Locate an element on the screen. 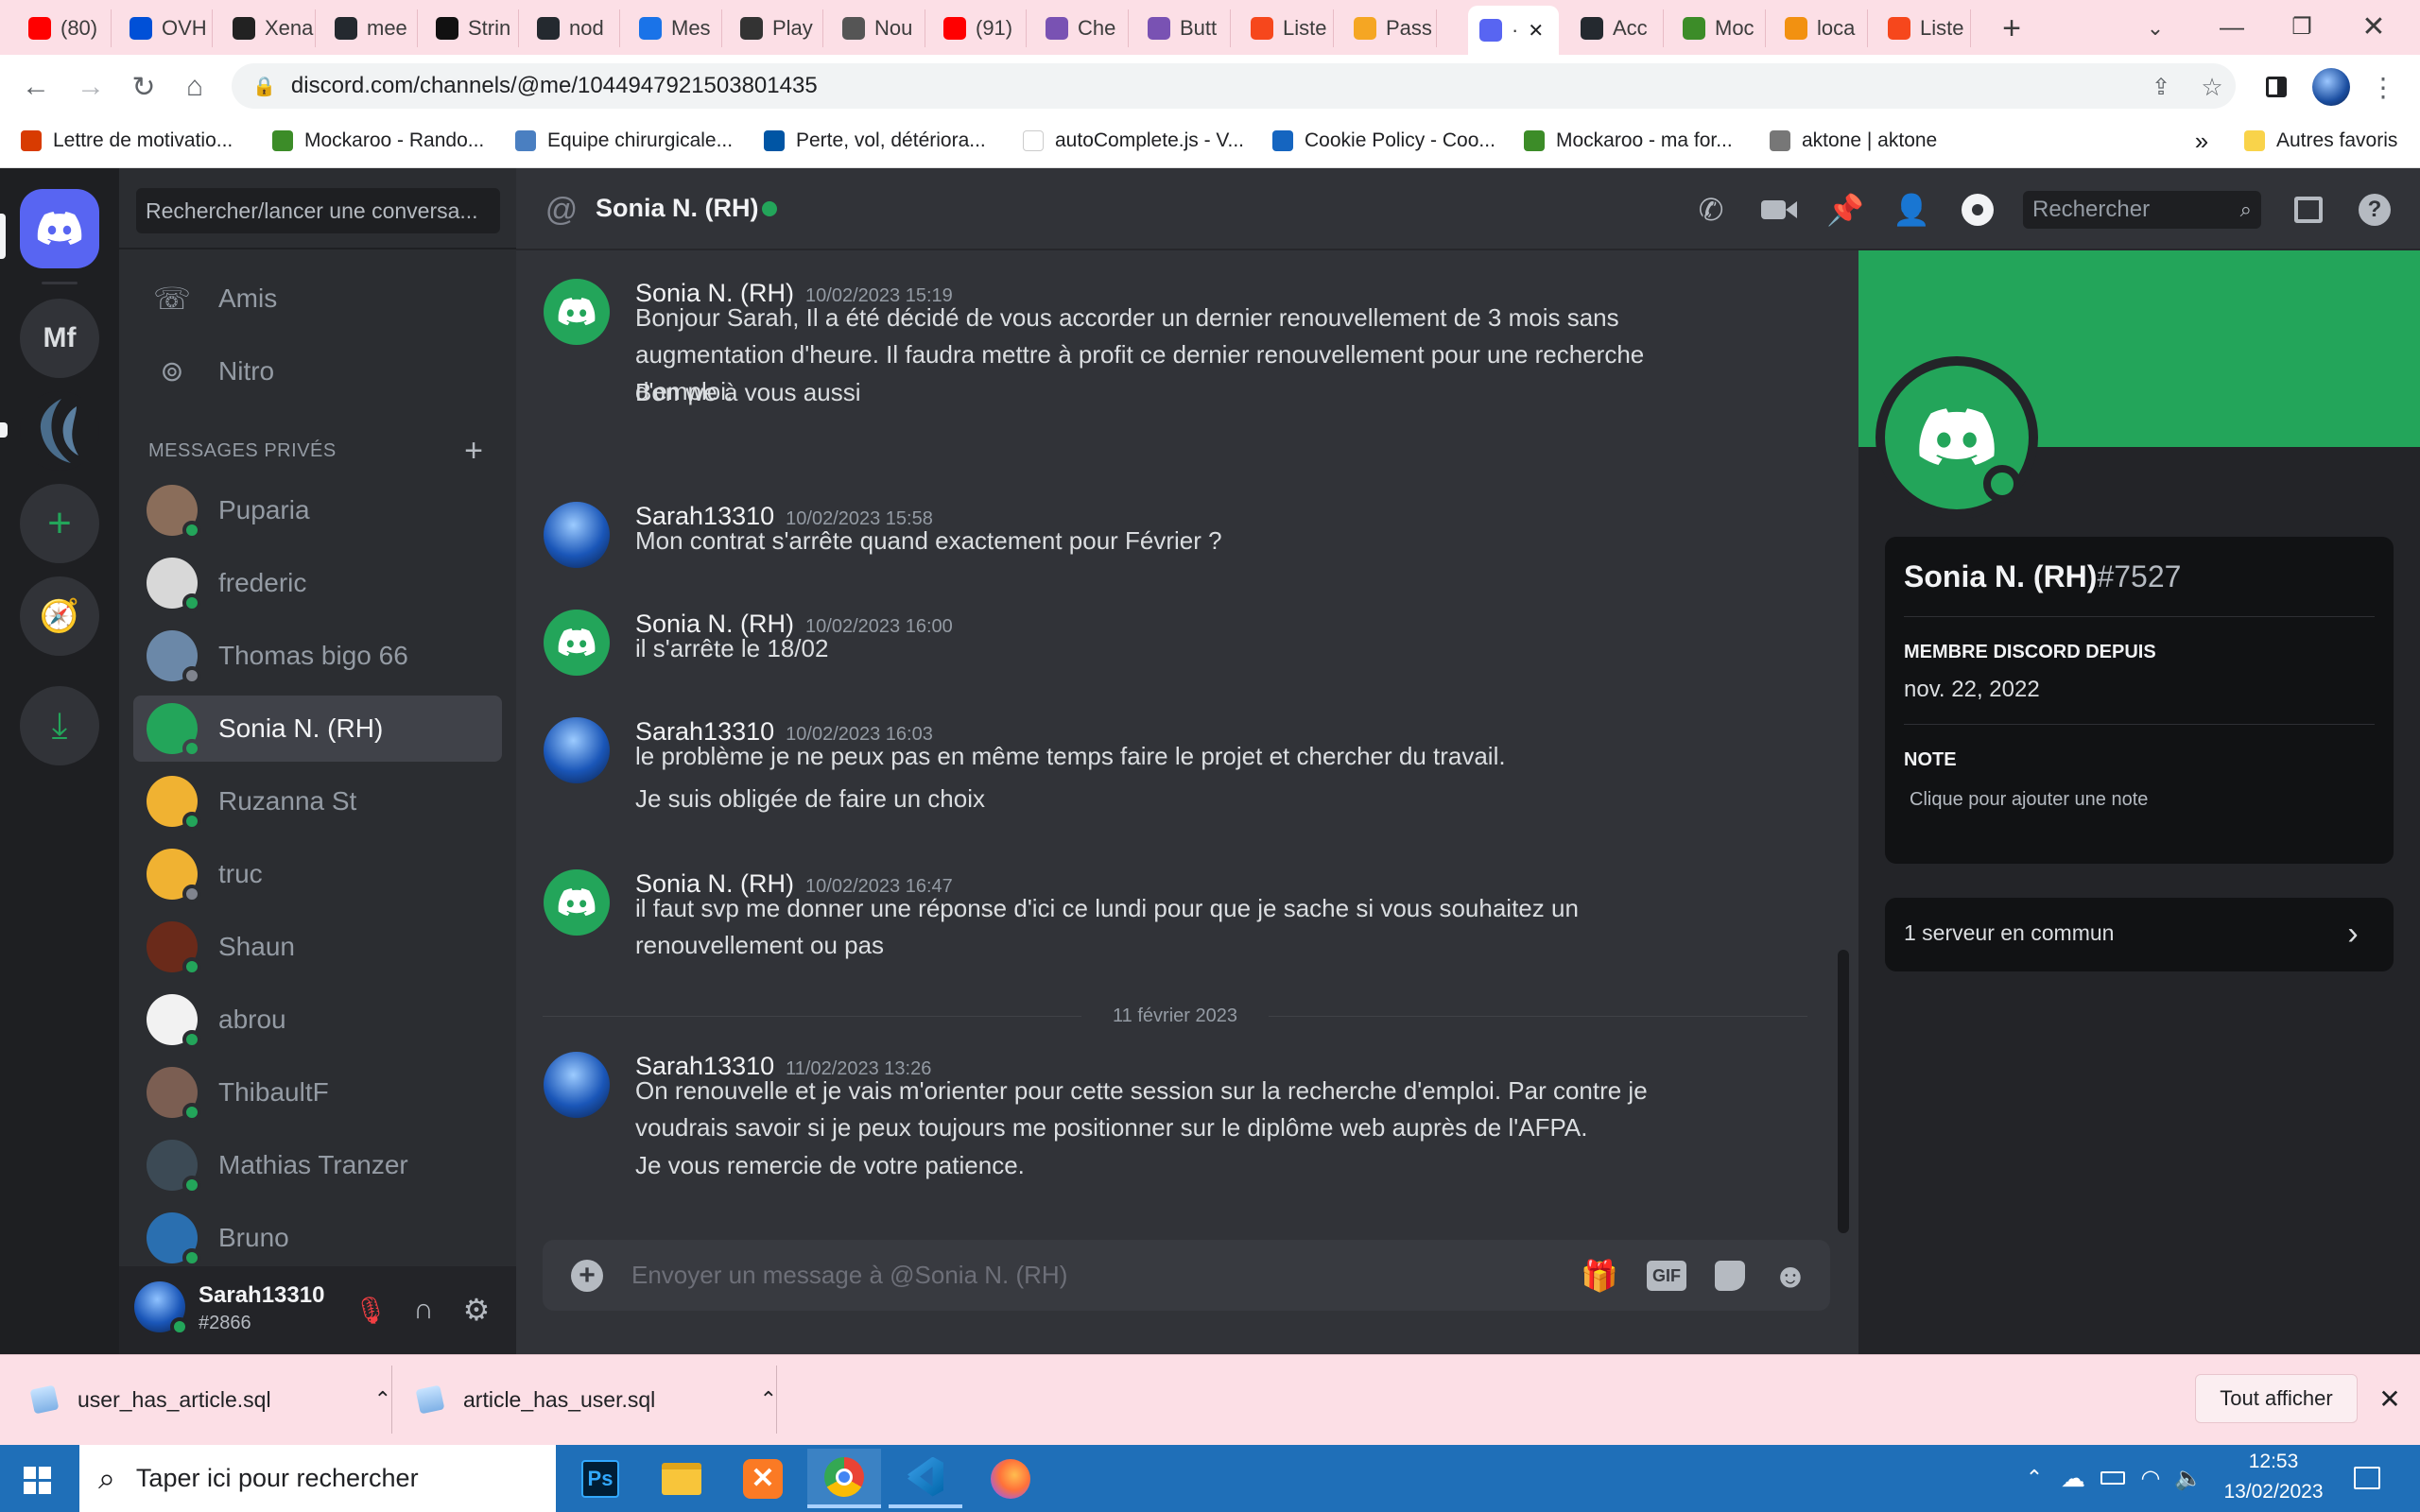 This screenshot has width=2420, height=1512. tab-2: OVH is located at coordinates (165, 28).